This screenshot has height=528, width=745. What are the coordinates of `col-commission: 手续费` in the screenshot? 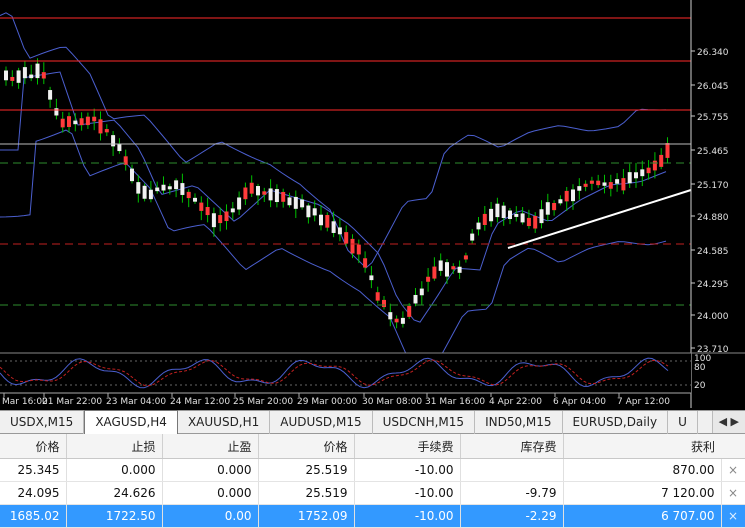 It's located at (407, 446).